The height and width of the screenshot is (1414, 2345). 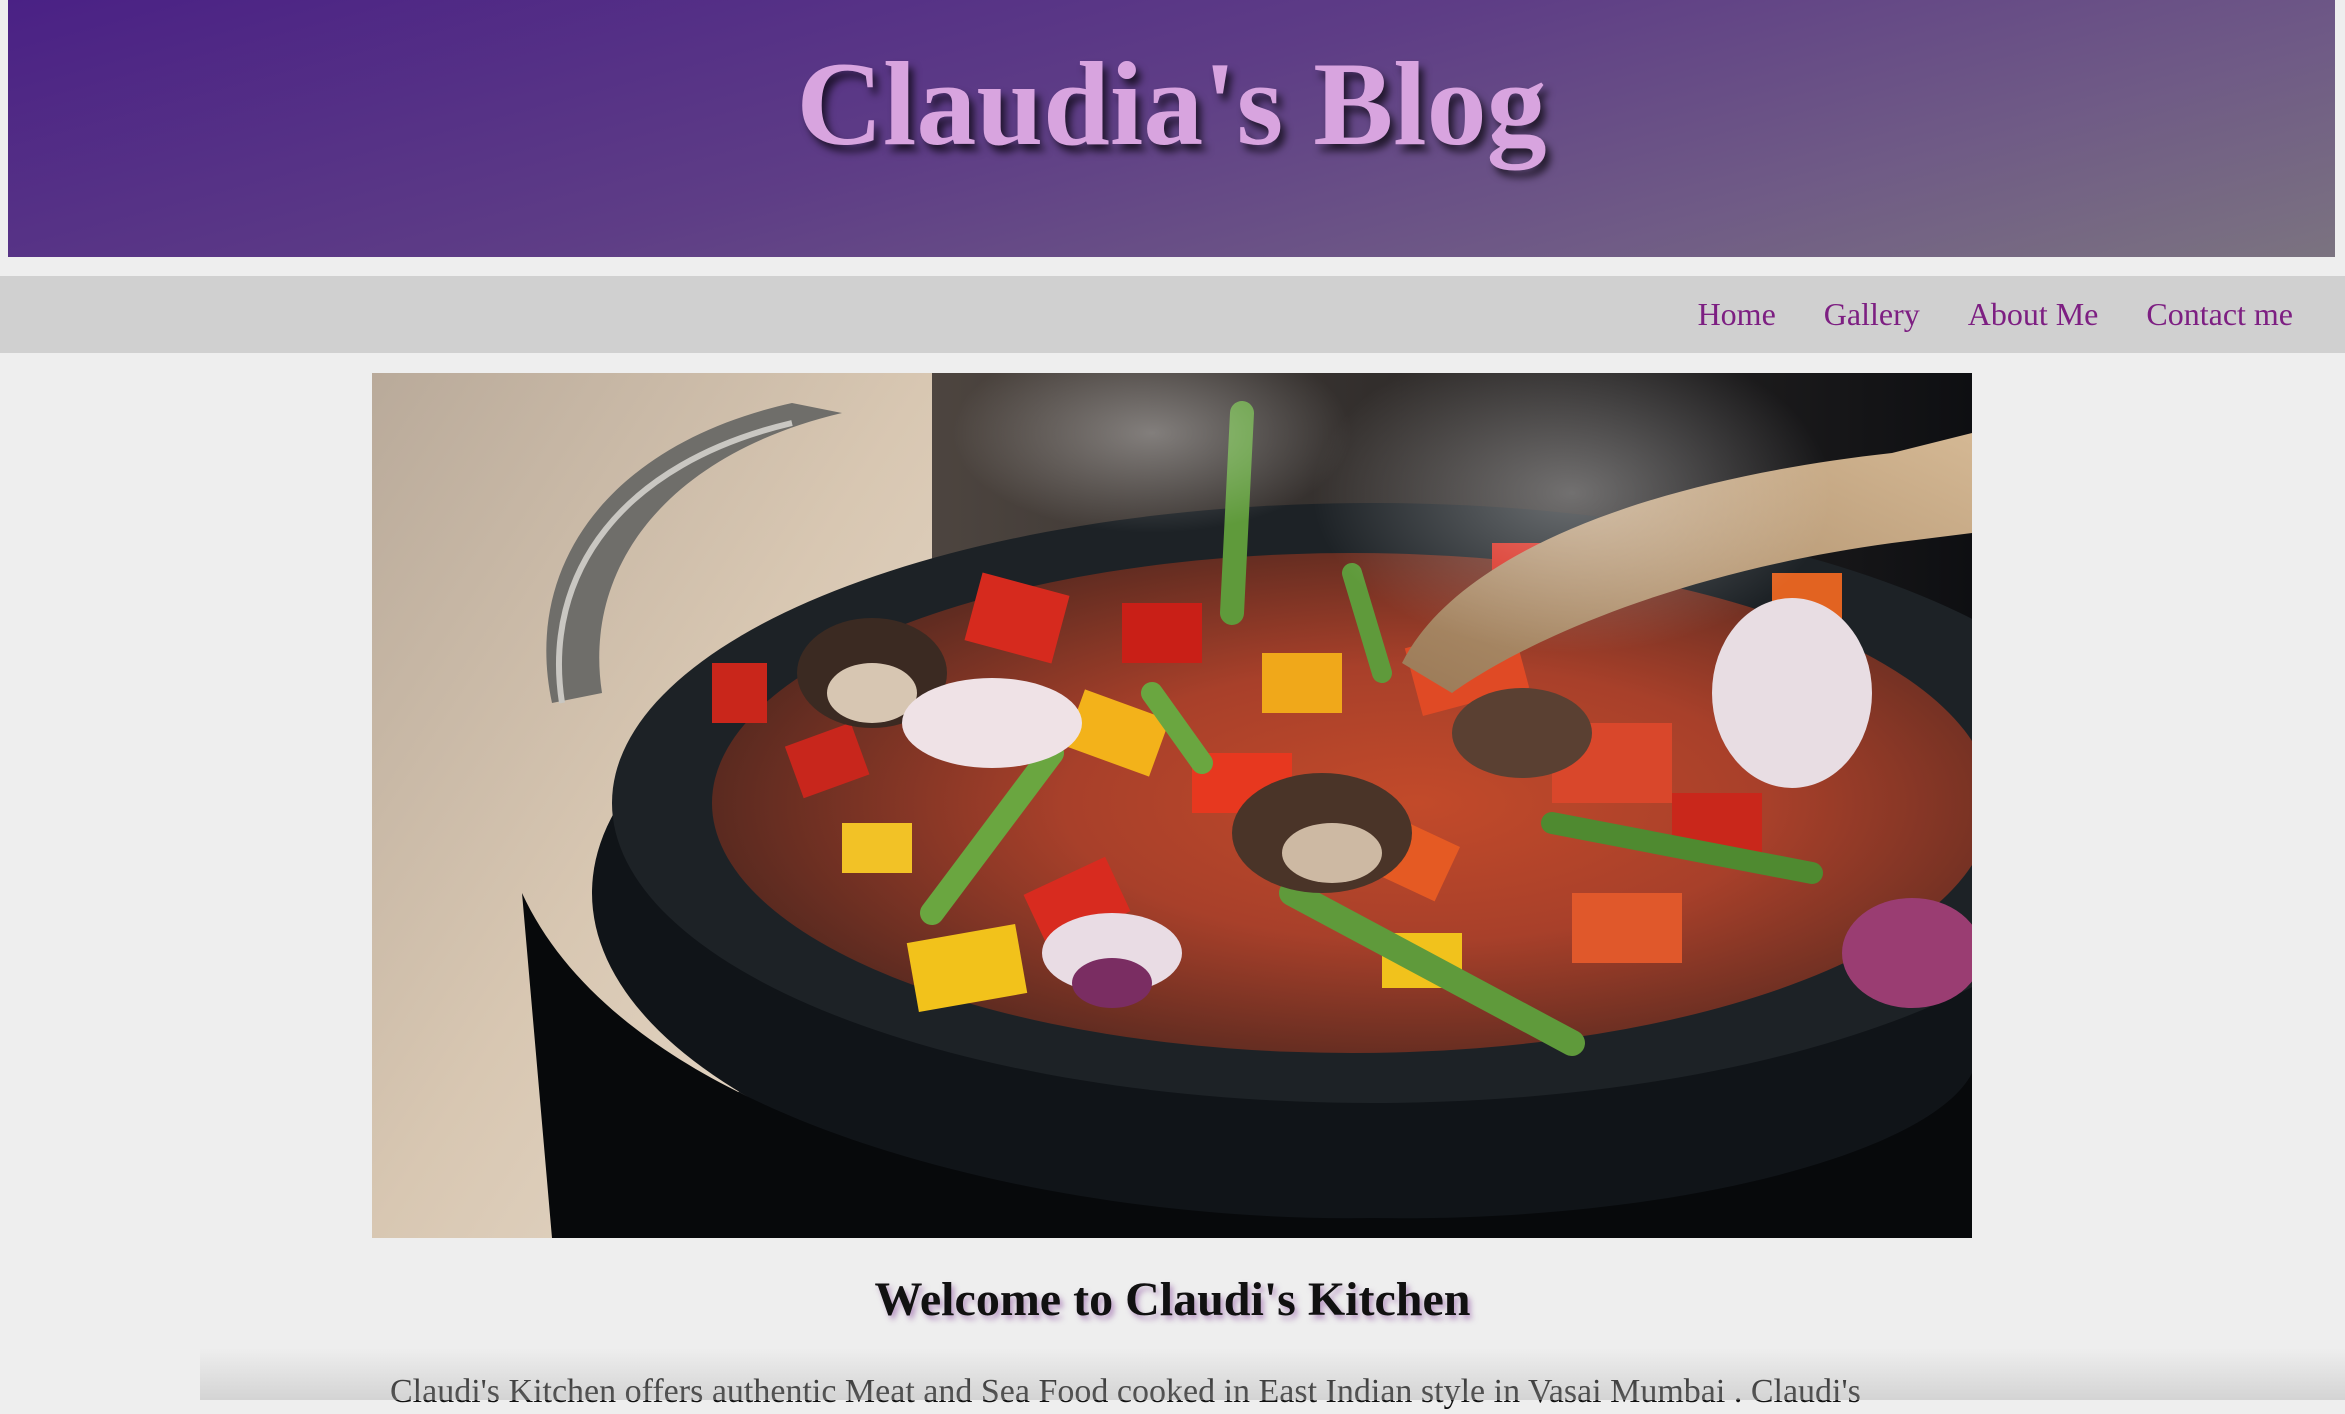 I want to click on nav-list: Home Gallery About Me Contact me, so click(x=1971, y=314).